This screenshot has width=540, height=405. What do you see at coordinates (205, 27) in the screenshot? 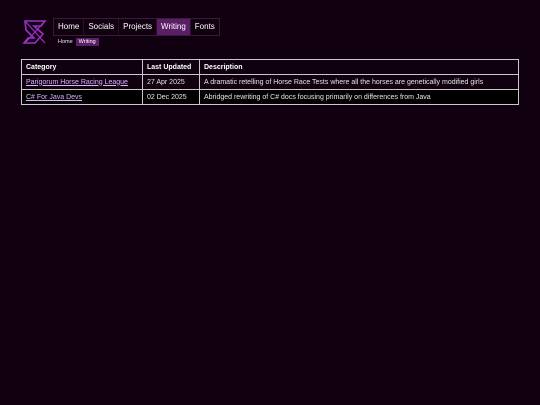
I see `nav-item-fonts: Fonts` at bounding box center [205, 27].